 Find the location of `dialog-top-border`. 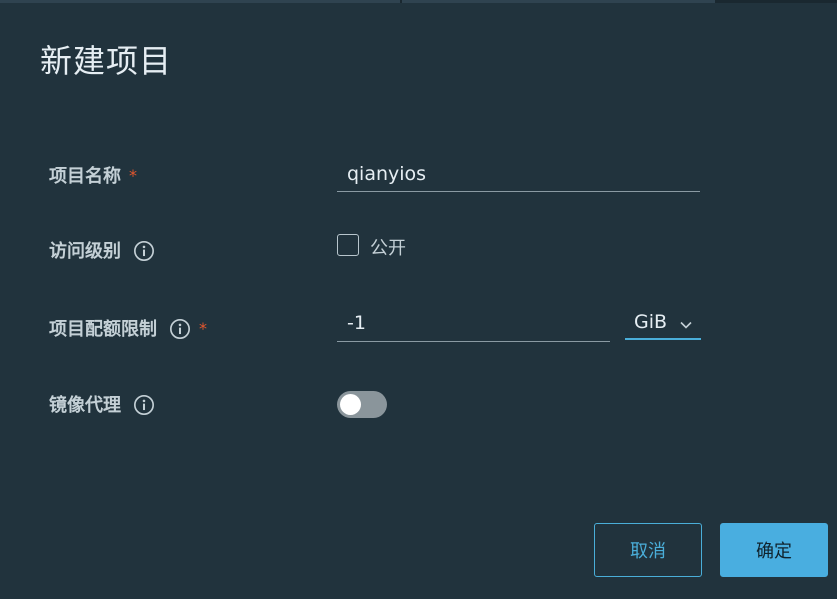

dialog-top-border is located at coordinates (418, 1).